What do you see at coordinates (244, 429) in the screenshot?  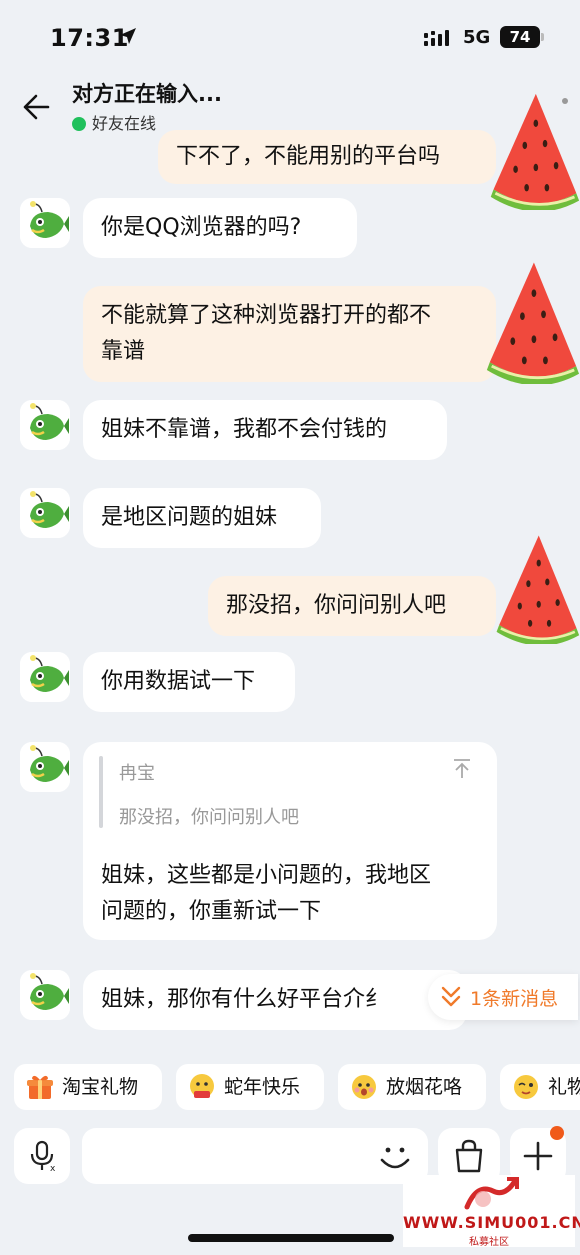 I see `message-text: 姐妹不靠谱，我都不会付钱的` at bounding box center [244, 429].